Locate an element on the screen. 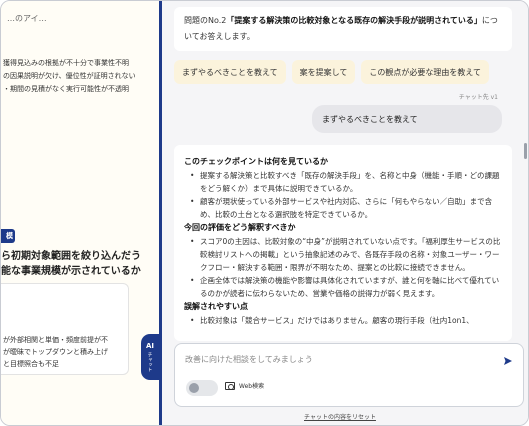  document-line: の因果説明が欠け、優位性が証明されない is located at coordinates (69, 76).